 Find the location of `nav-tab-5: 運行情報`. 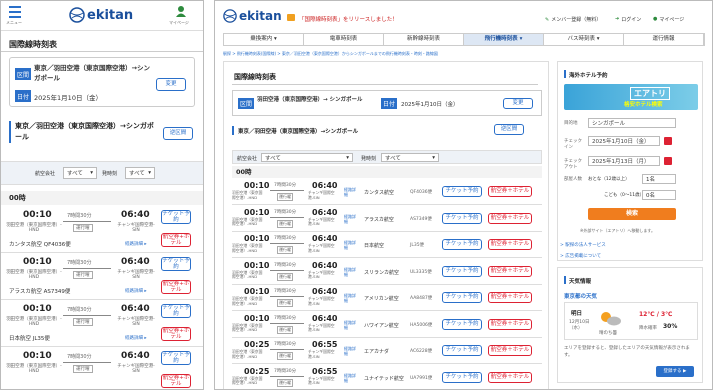

nav-tab-5: 運行情報 is located at coordinates (664, 39).